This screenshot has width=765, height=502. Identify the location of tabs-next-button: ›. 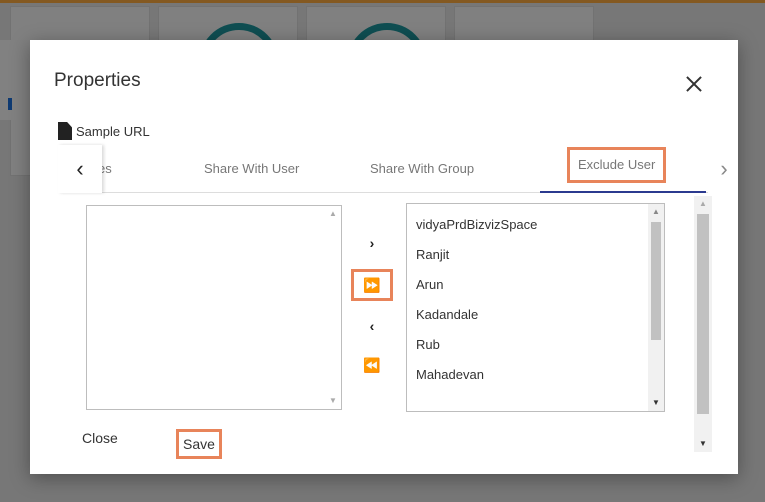
(724, 169).